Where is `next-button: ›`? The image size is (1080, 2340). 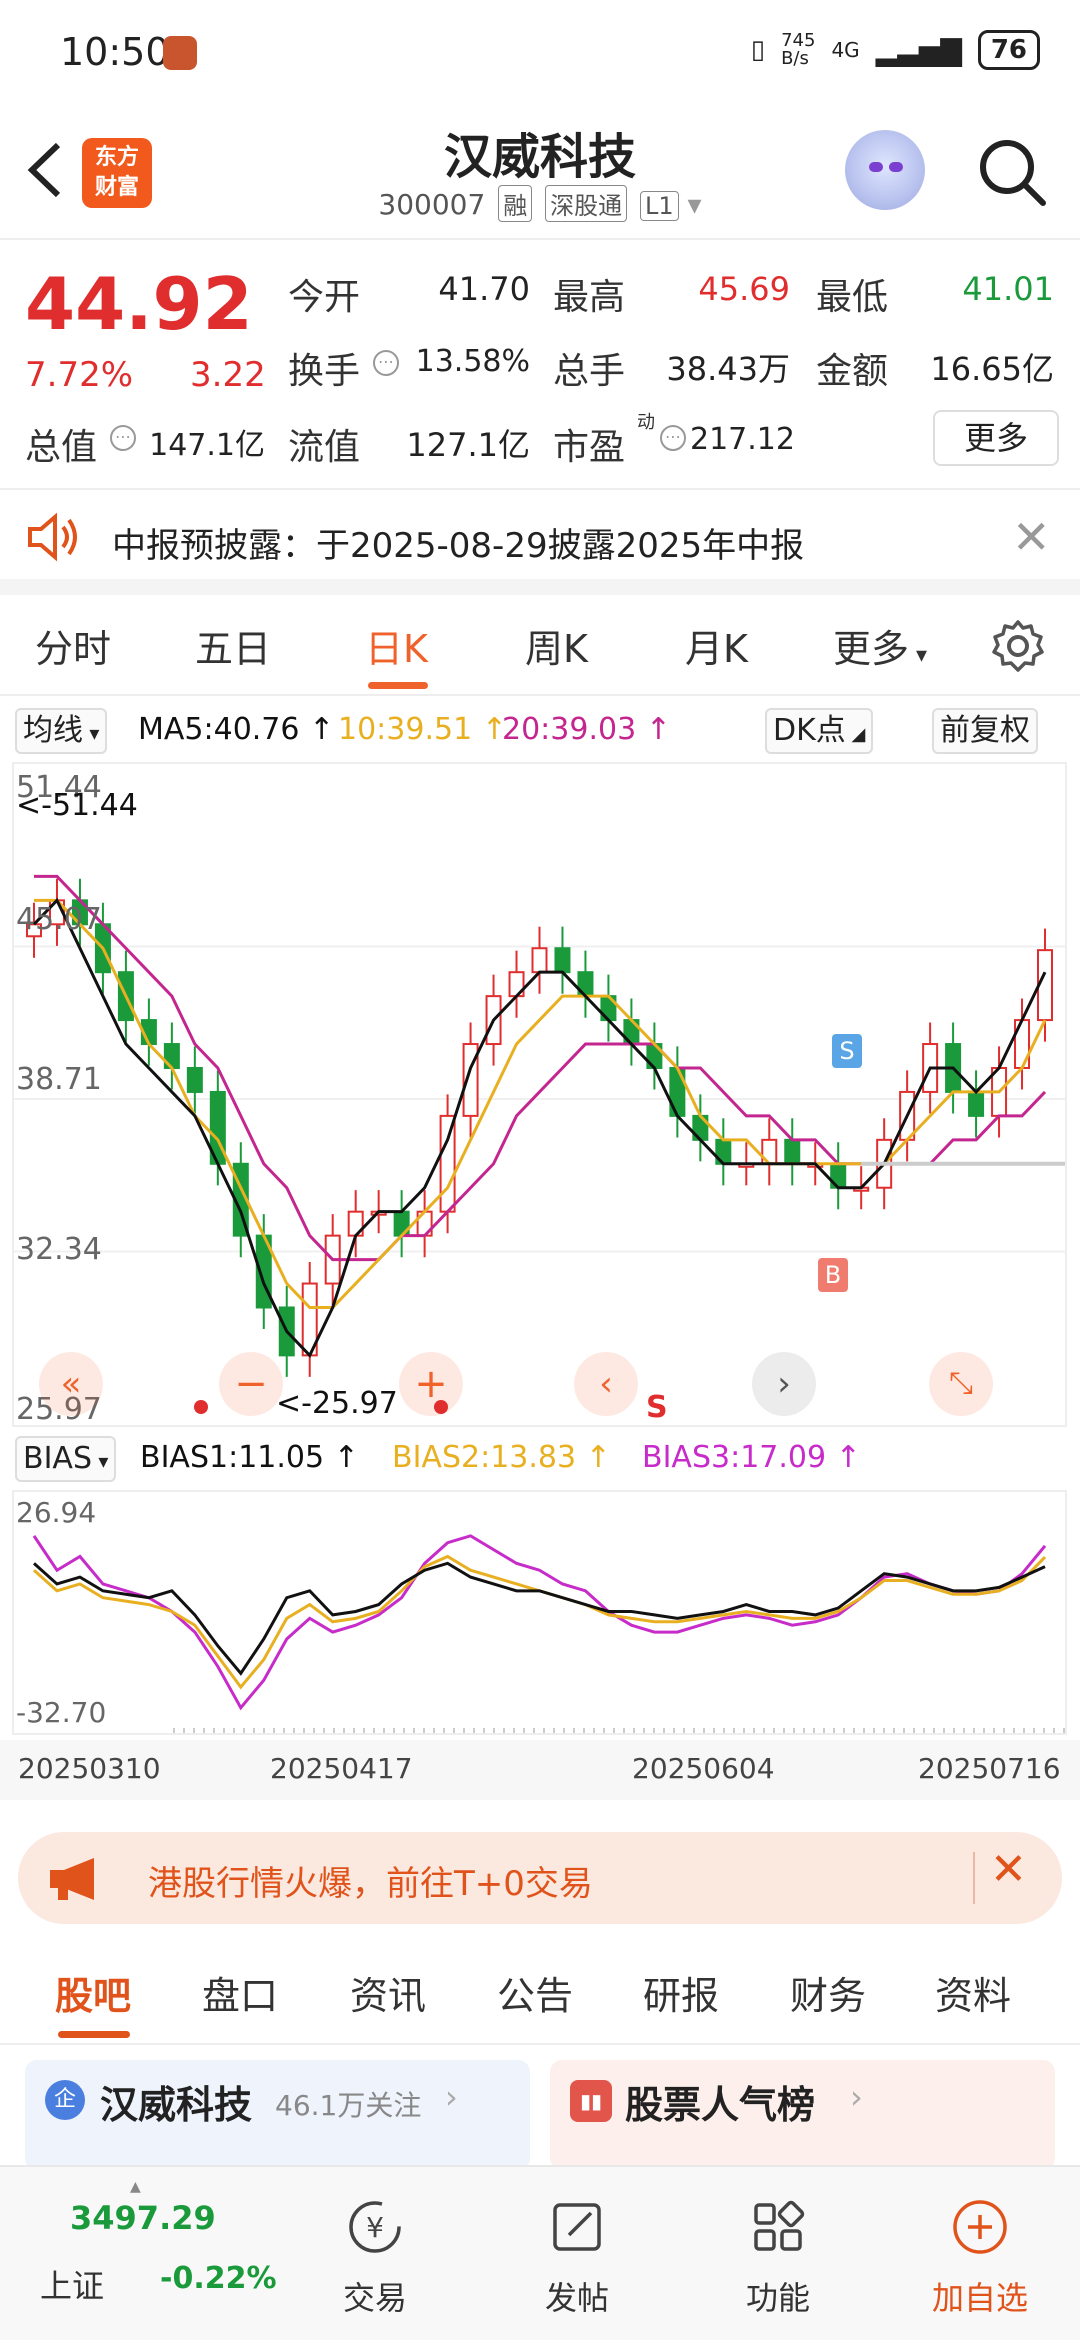
next-button: › is located at coordinates (784, 1384).